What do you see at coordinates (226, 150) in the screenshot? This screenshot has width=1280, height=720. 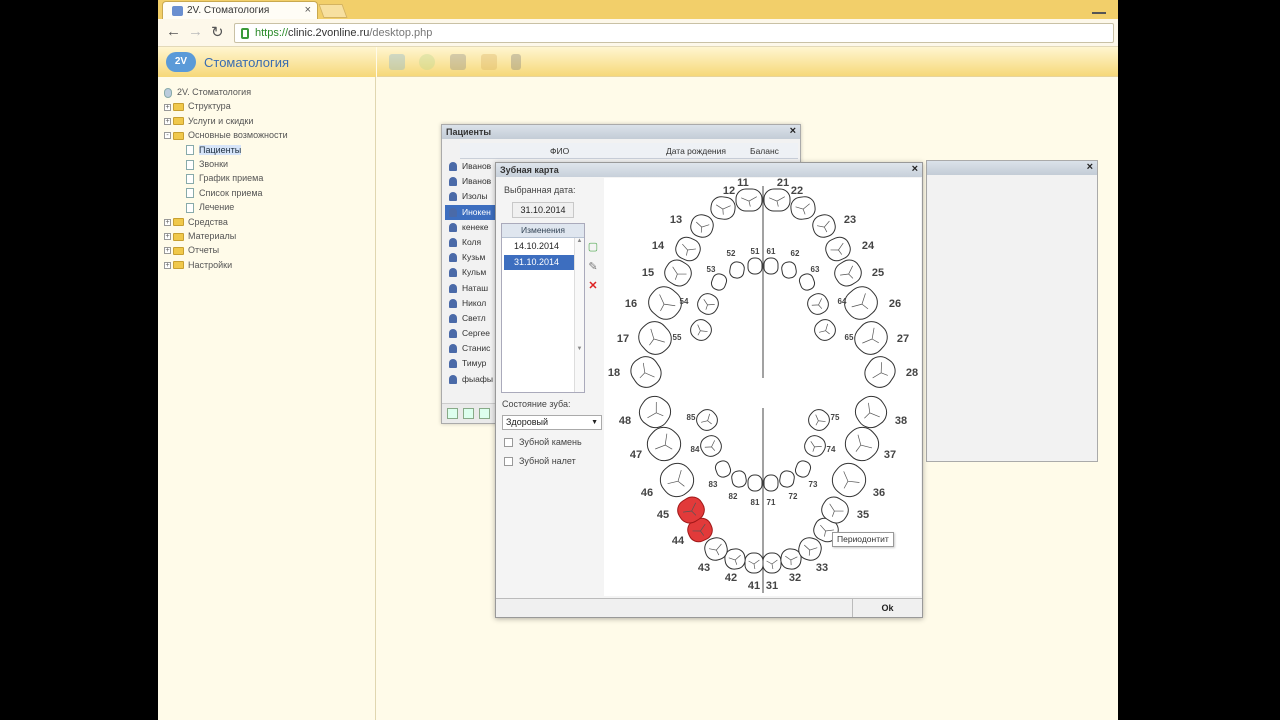 I see `tree-node: Пациенты` at bounding box center [226, 150].